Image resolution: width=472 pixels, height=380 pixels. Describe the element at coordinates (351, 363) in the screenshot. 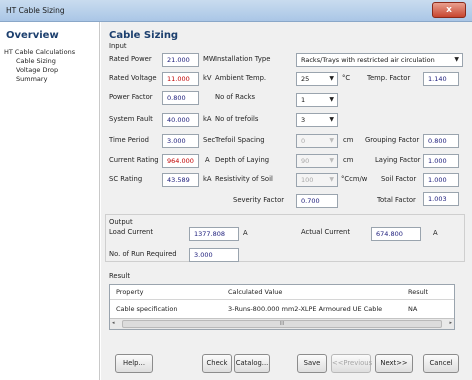

I see `previous-button: <<Previous` at that location.